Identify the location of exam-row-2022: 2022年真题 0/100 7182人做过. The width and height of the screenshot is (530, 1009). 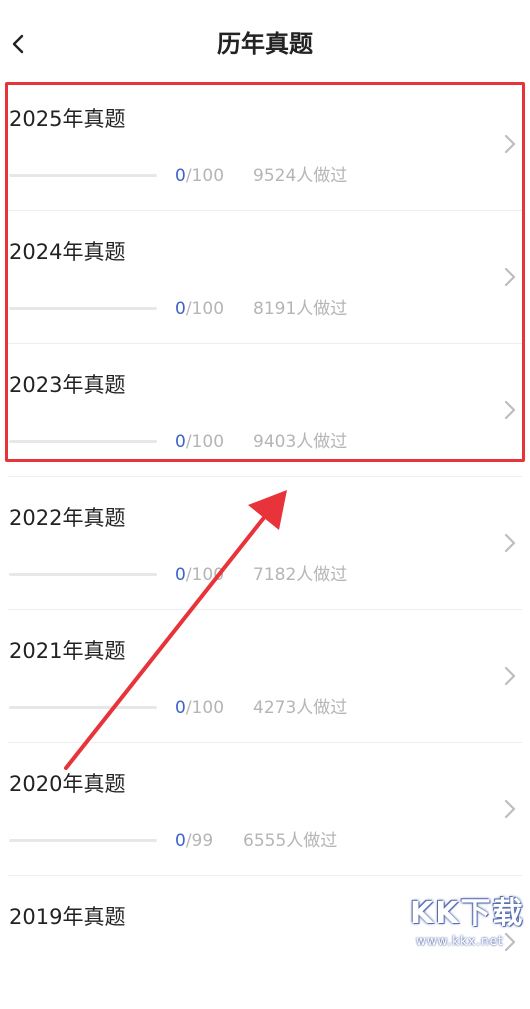
(265, 543).